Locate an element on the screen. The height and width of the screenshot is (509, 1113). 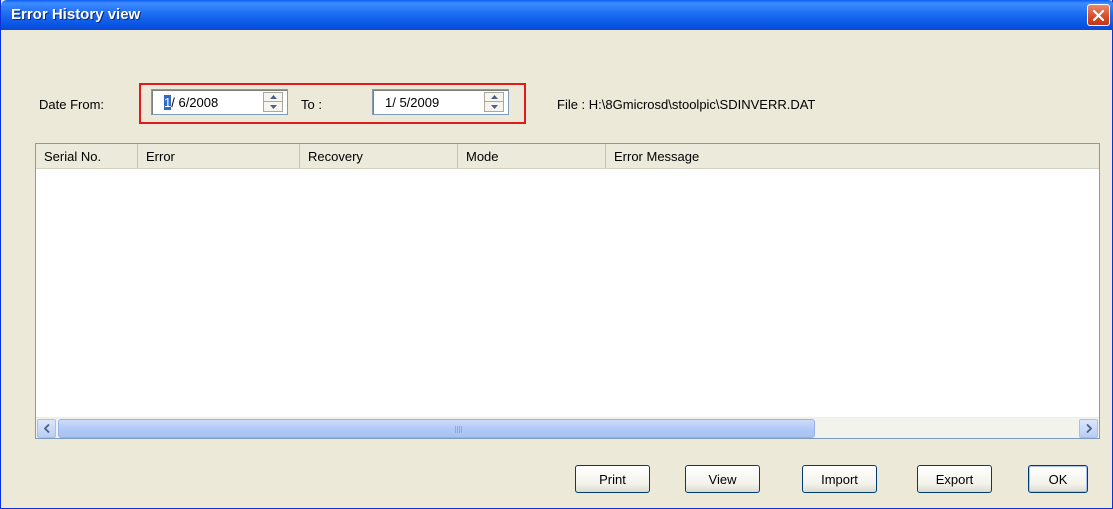
scroll-right-arrow-icon is located at coordinates (1088, 428).